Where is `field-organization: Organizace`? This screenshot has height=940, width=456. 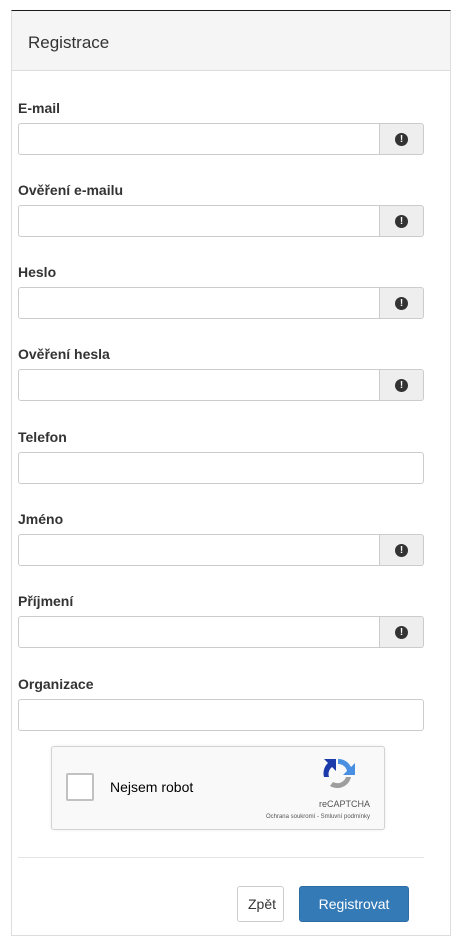
field-organization: Organizace is located at coordinates (221, 703).